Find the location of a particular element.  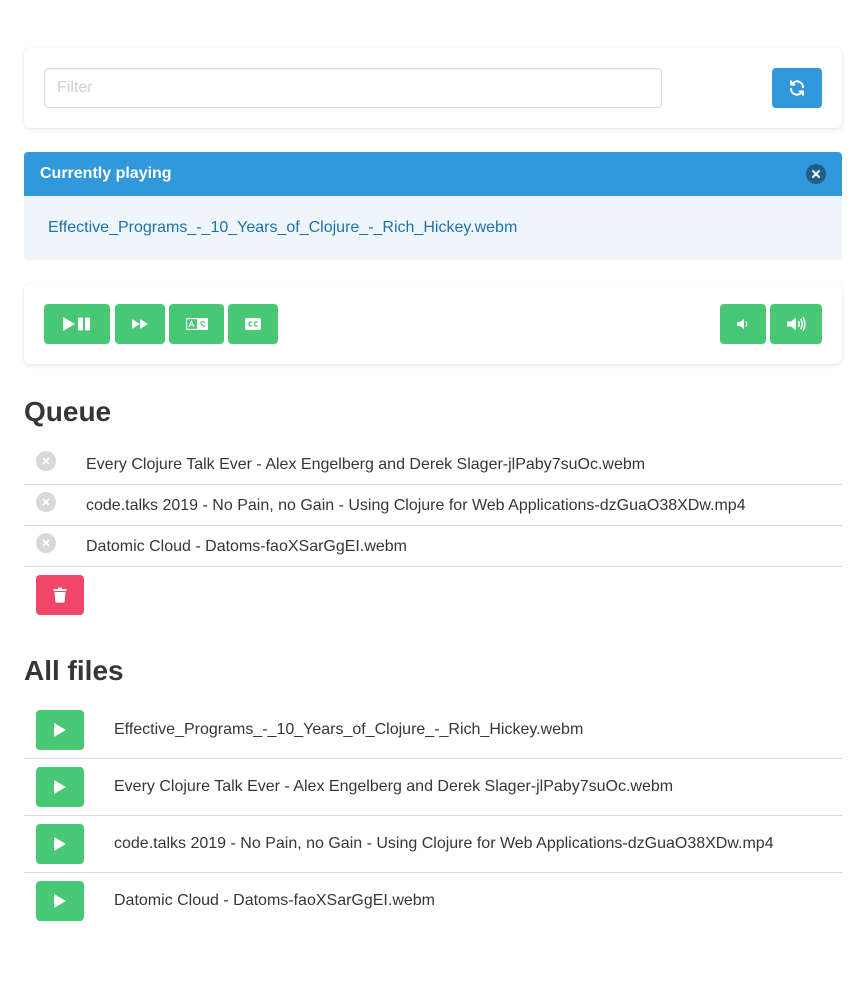

filter-panel is located at coordinates (433, 88).